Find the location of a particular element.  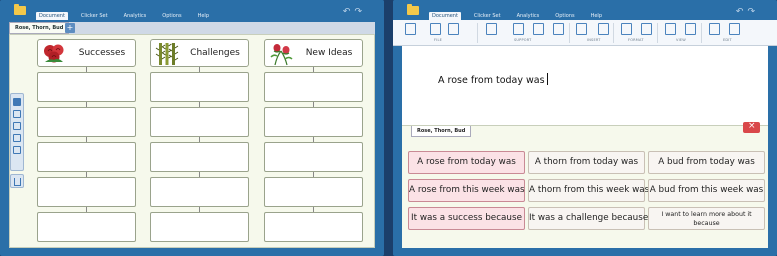

view-icon is located at coordinates (690, 29).